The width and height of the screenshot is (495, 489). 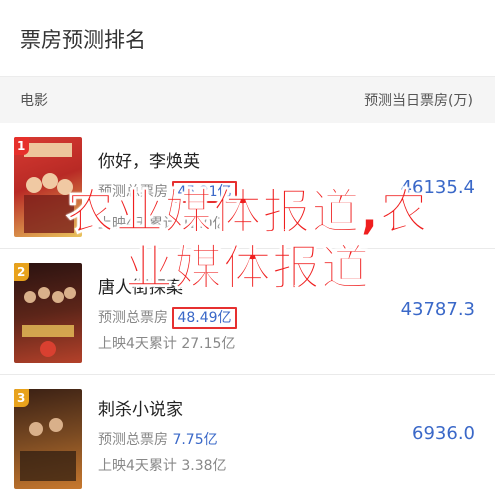 What do you see at coordinates (195, 440) in the screenshot?
I see `forecast-total-value: 7.75亿` at bounding box center [195, 440].